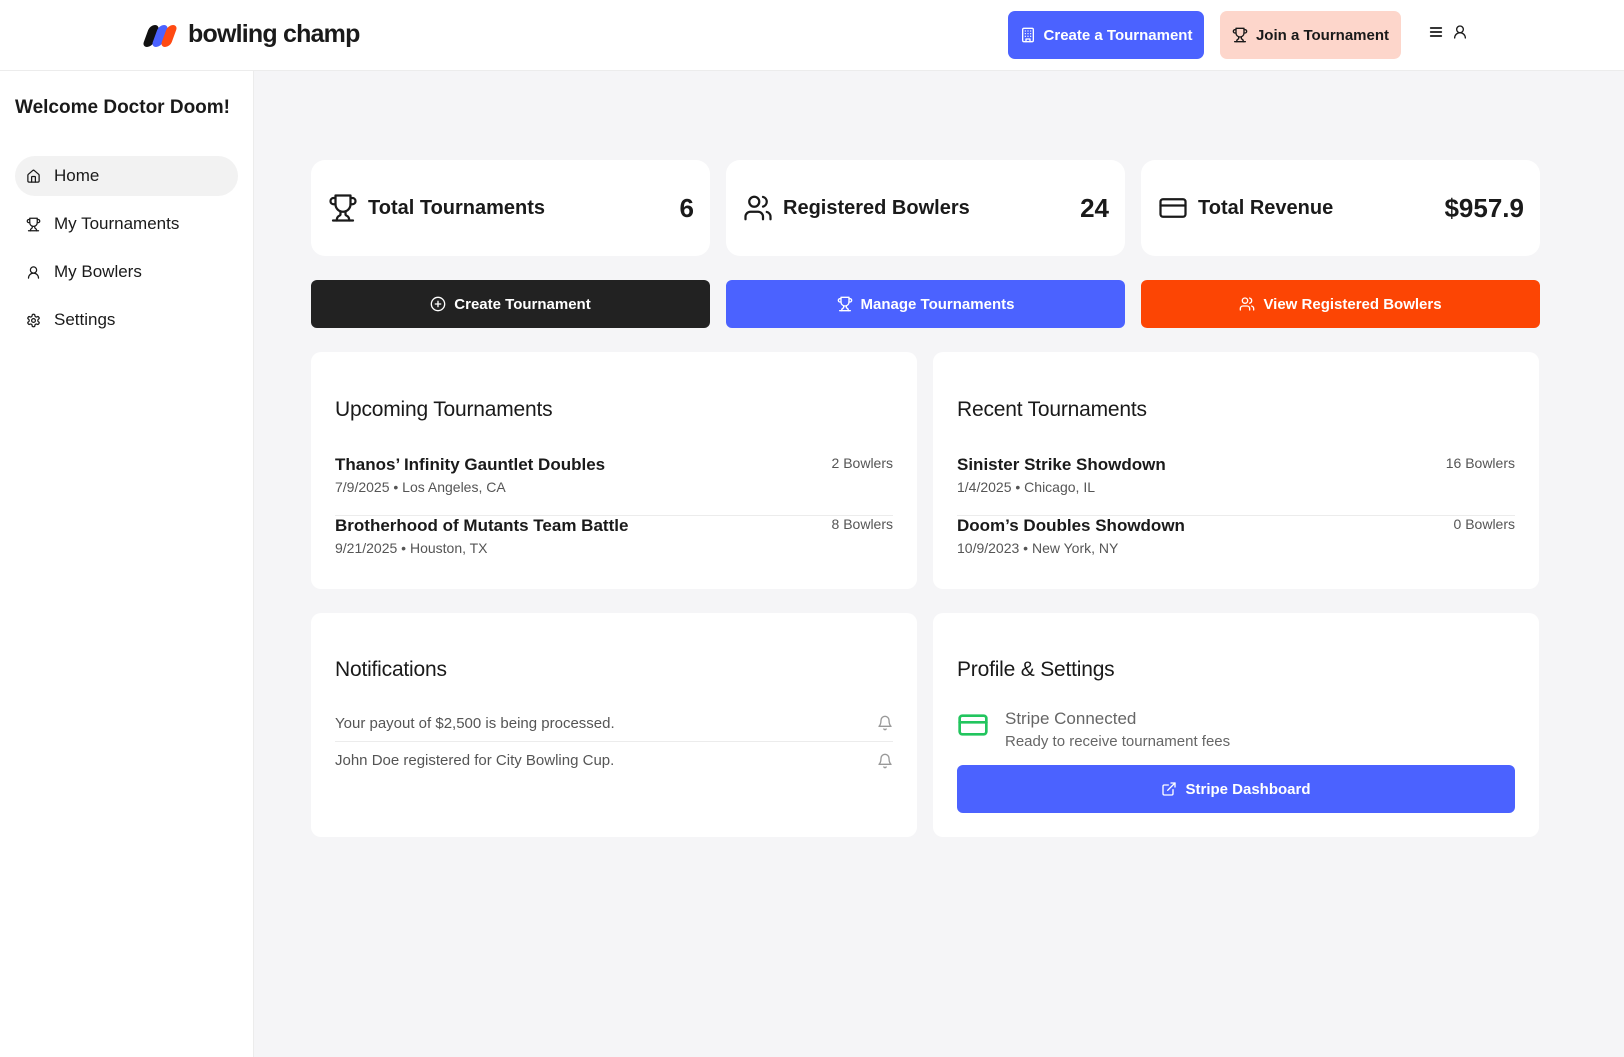 The image size is (1624, 1057). I want to click on sidebar-item-my-bowlers: My Bowlers, so click(126, 272).